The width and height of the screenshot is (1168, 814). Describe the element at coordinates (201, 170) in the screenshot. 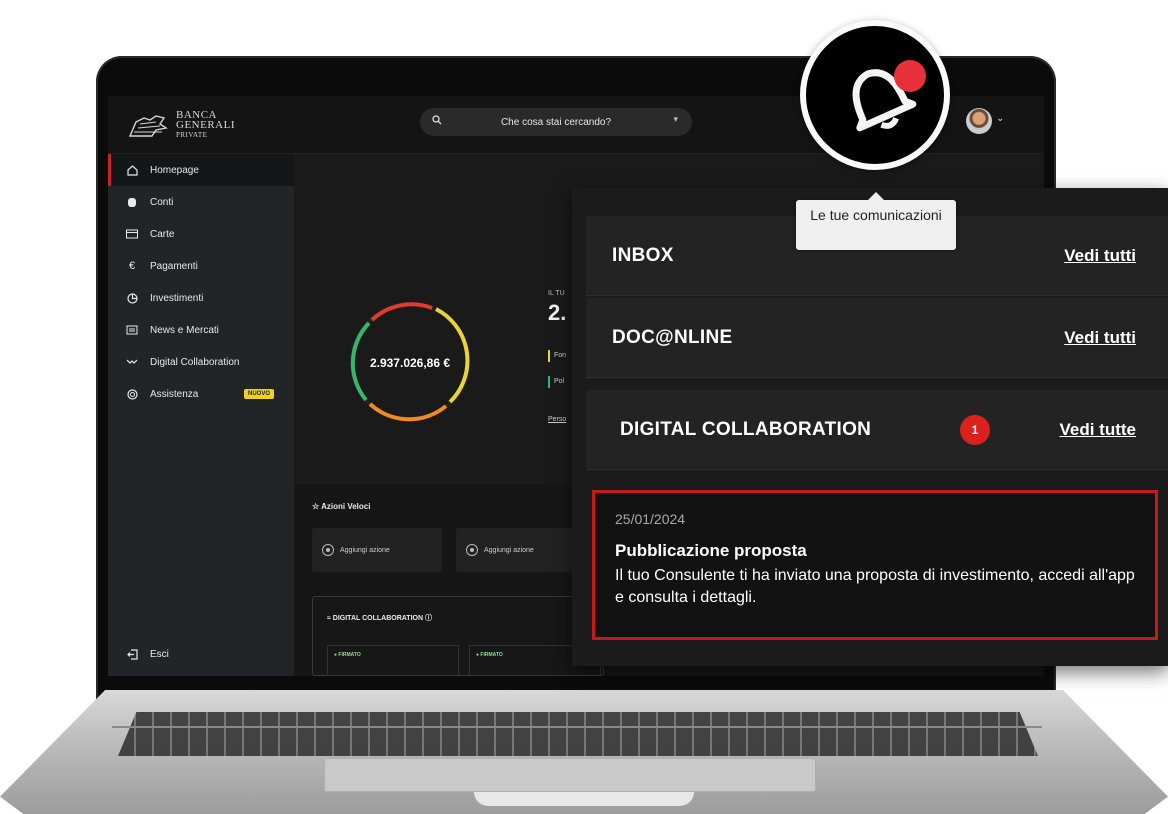

I see `sidebar-item-homepage: Homepage` at that location.